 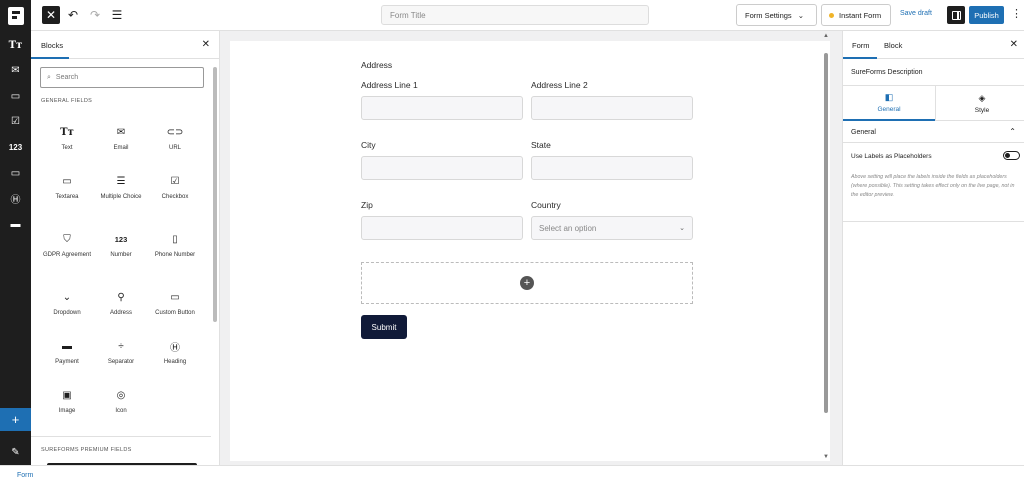 What do you see at coordinates (367, 205) in the screenshot?
I see `zip-label: Zip` at bounding box center [367, 205].